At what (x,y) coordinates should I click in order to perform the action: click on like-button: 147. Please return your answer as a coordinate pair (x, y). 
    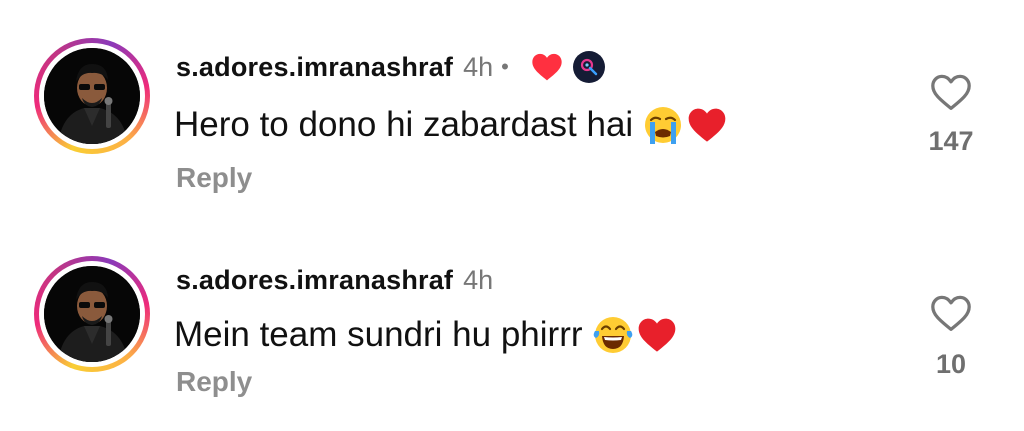
    Looking at the image, I should click on (951, 114).